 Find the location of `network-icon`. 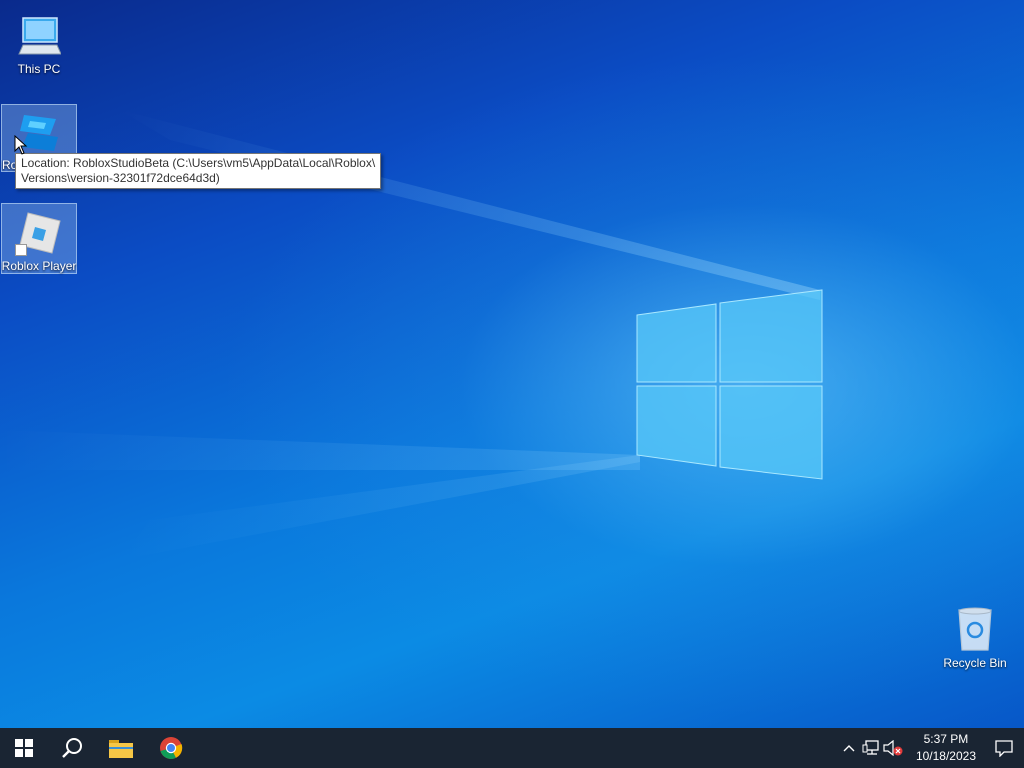

network-icon is located at coordinates (870, 747).